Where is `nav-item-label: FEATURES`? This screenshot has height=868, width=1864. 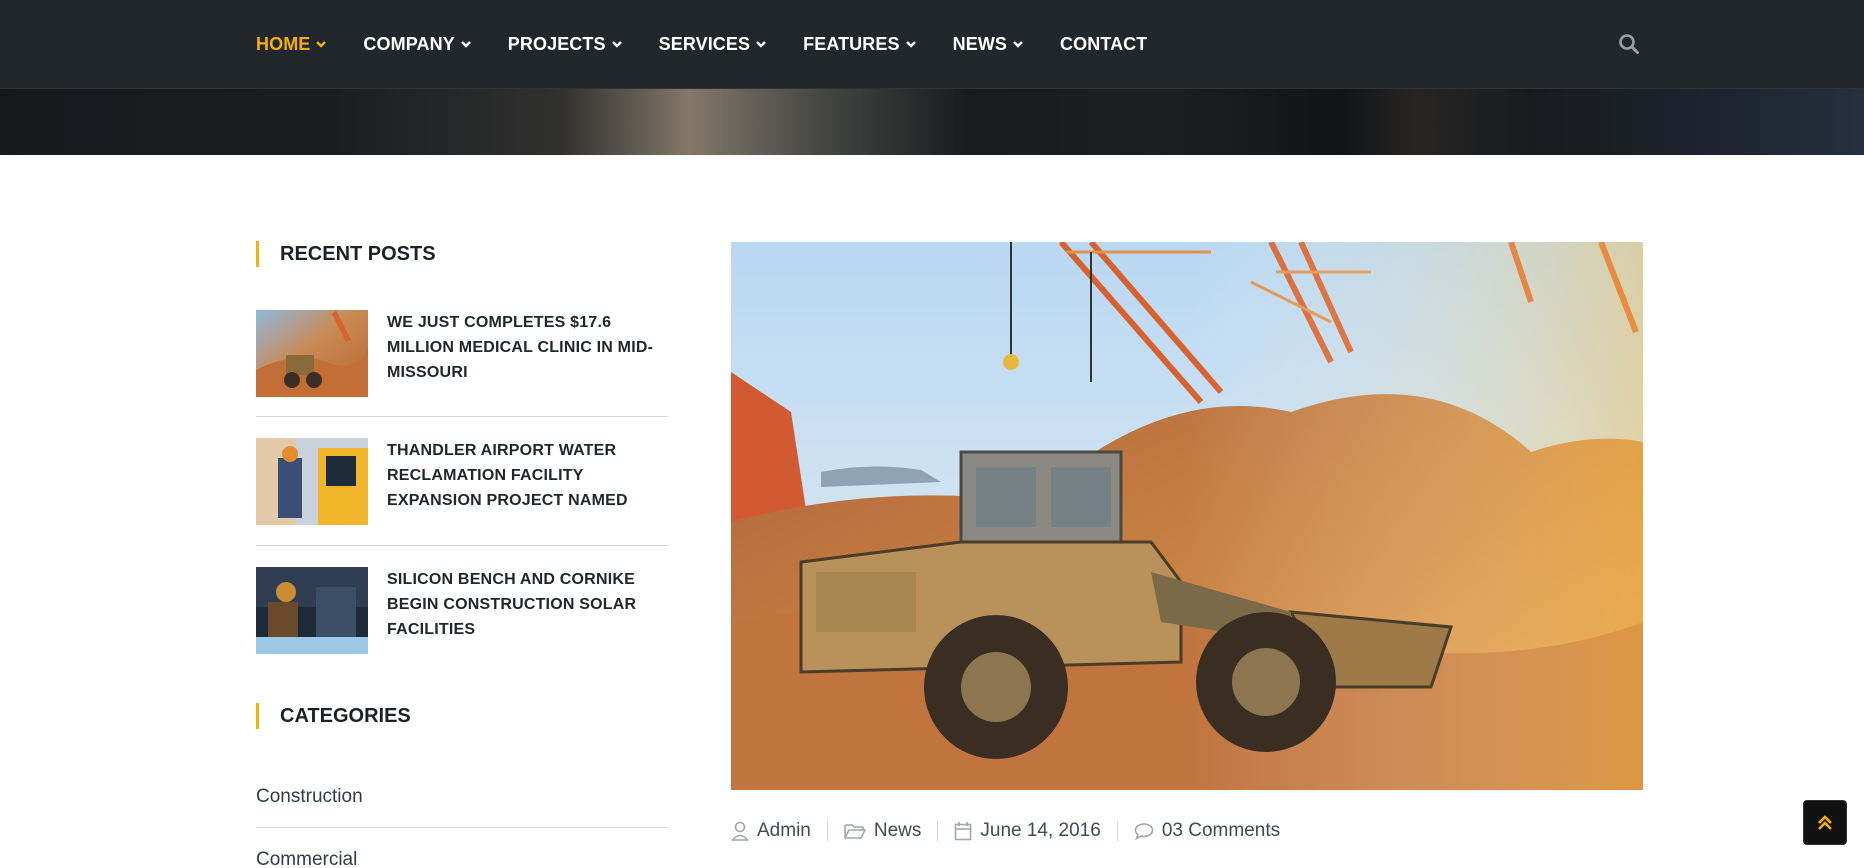
nav-item-label: FEATURES is located at coordinates (851, 44).